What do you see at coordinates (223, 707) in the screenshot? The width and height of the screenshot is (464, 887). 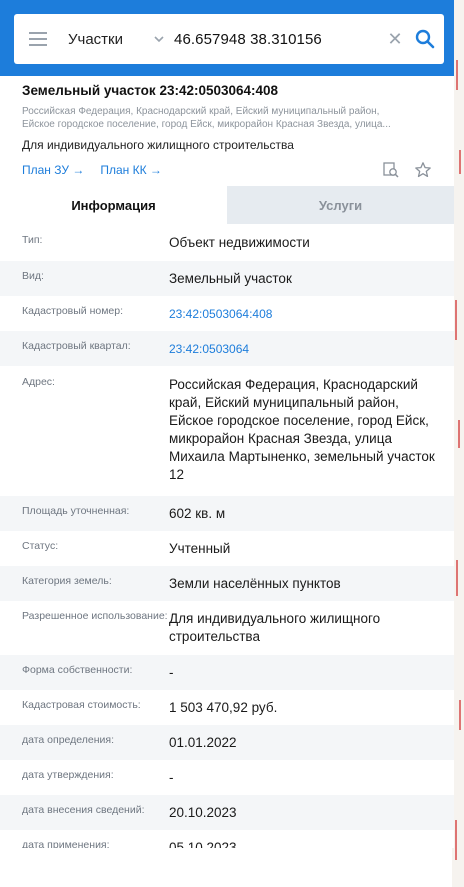 I see `row-value: 1 503 470,92 руб.` at bounding box center [223, 707].